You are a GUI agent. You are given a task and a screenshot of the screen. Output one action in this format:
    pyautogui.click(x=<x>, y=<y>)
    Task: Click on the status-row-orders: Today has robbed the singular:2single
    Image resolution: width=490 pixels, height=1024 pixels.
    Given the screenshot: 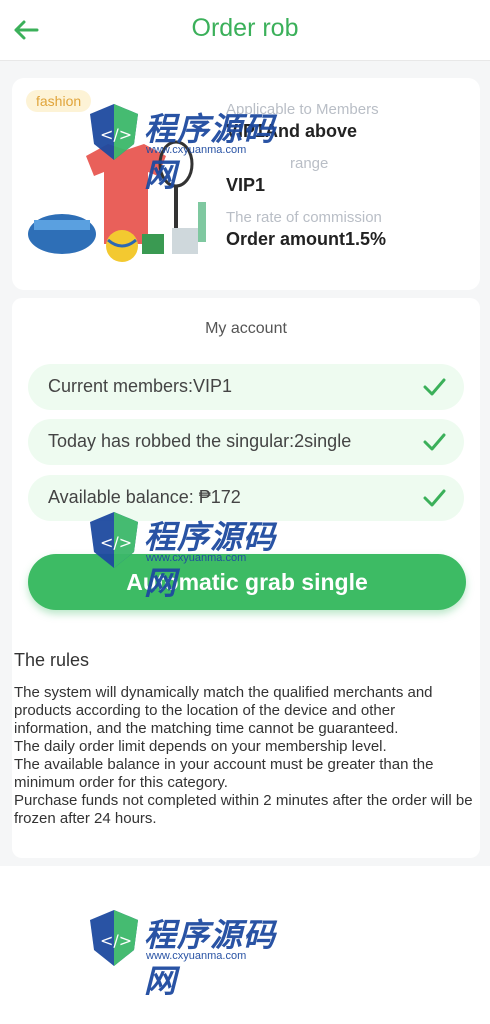 What is the action you would take?
    pyautogui.click(x=246, y=442)
    